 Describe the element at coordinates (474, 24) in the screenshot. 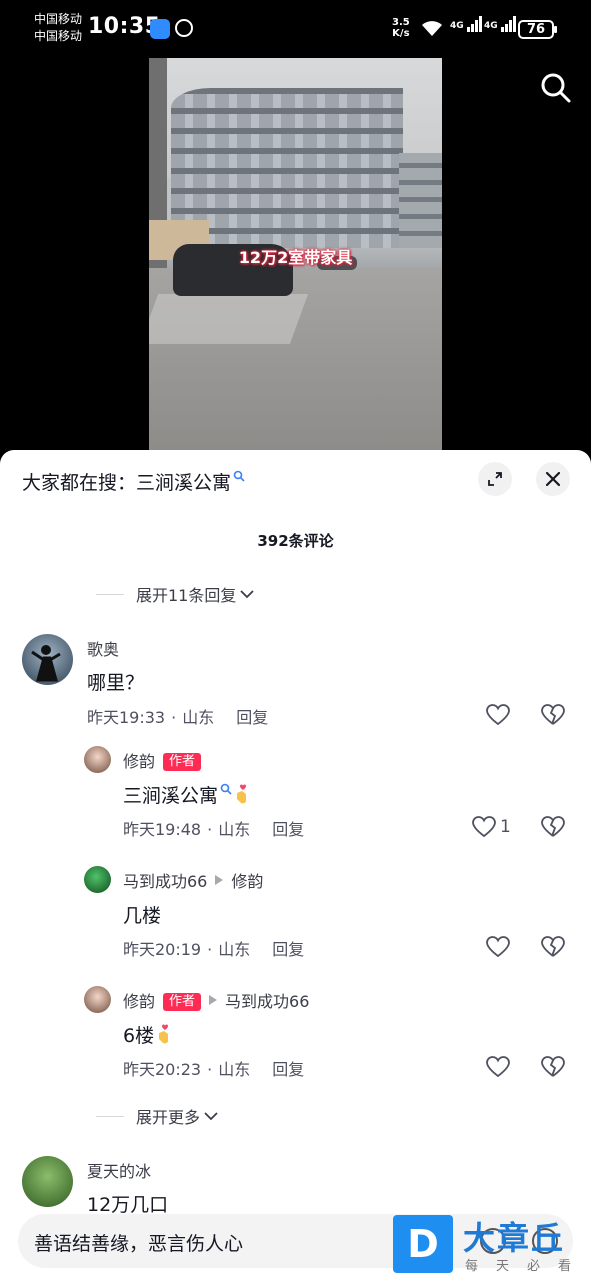

I see `signal-bars-icon` at that location.